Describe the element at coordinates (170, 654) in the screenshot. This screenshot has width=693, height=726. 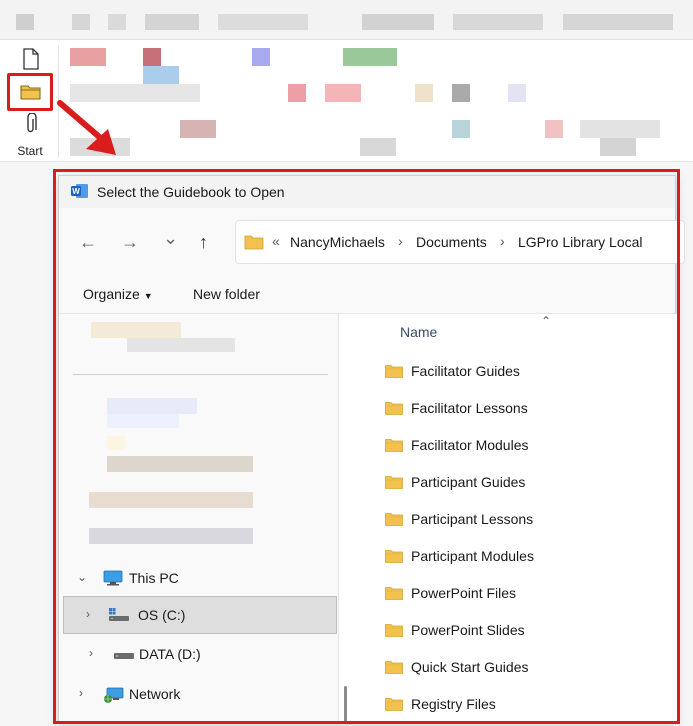
I see `tree-label-data-drive: DATA (D:)` at that location.